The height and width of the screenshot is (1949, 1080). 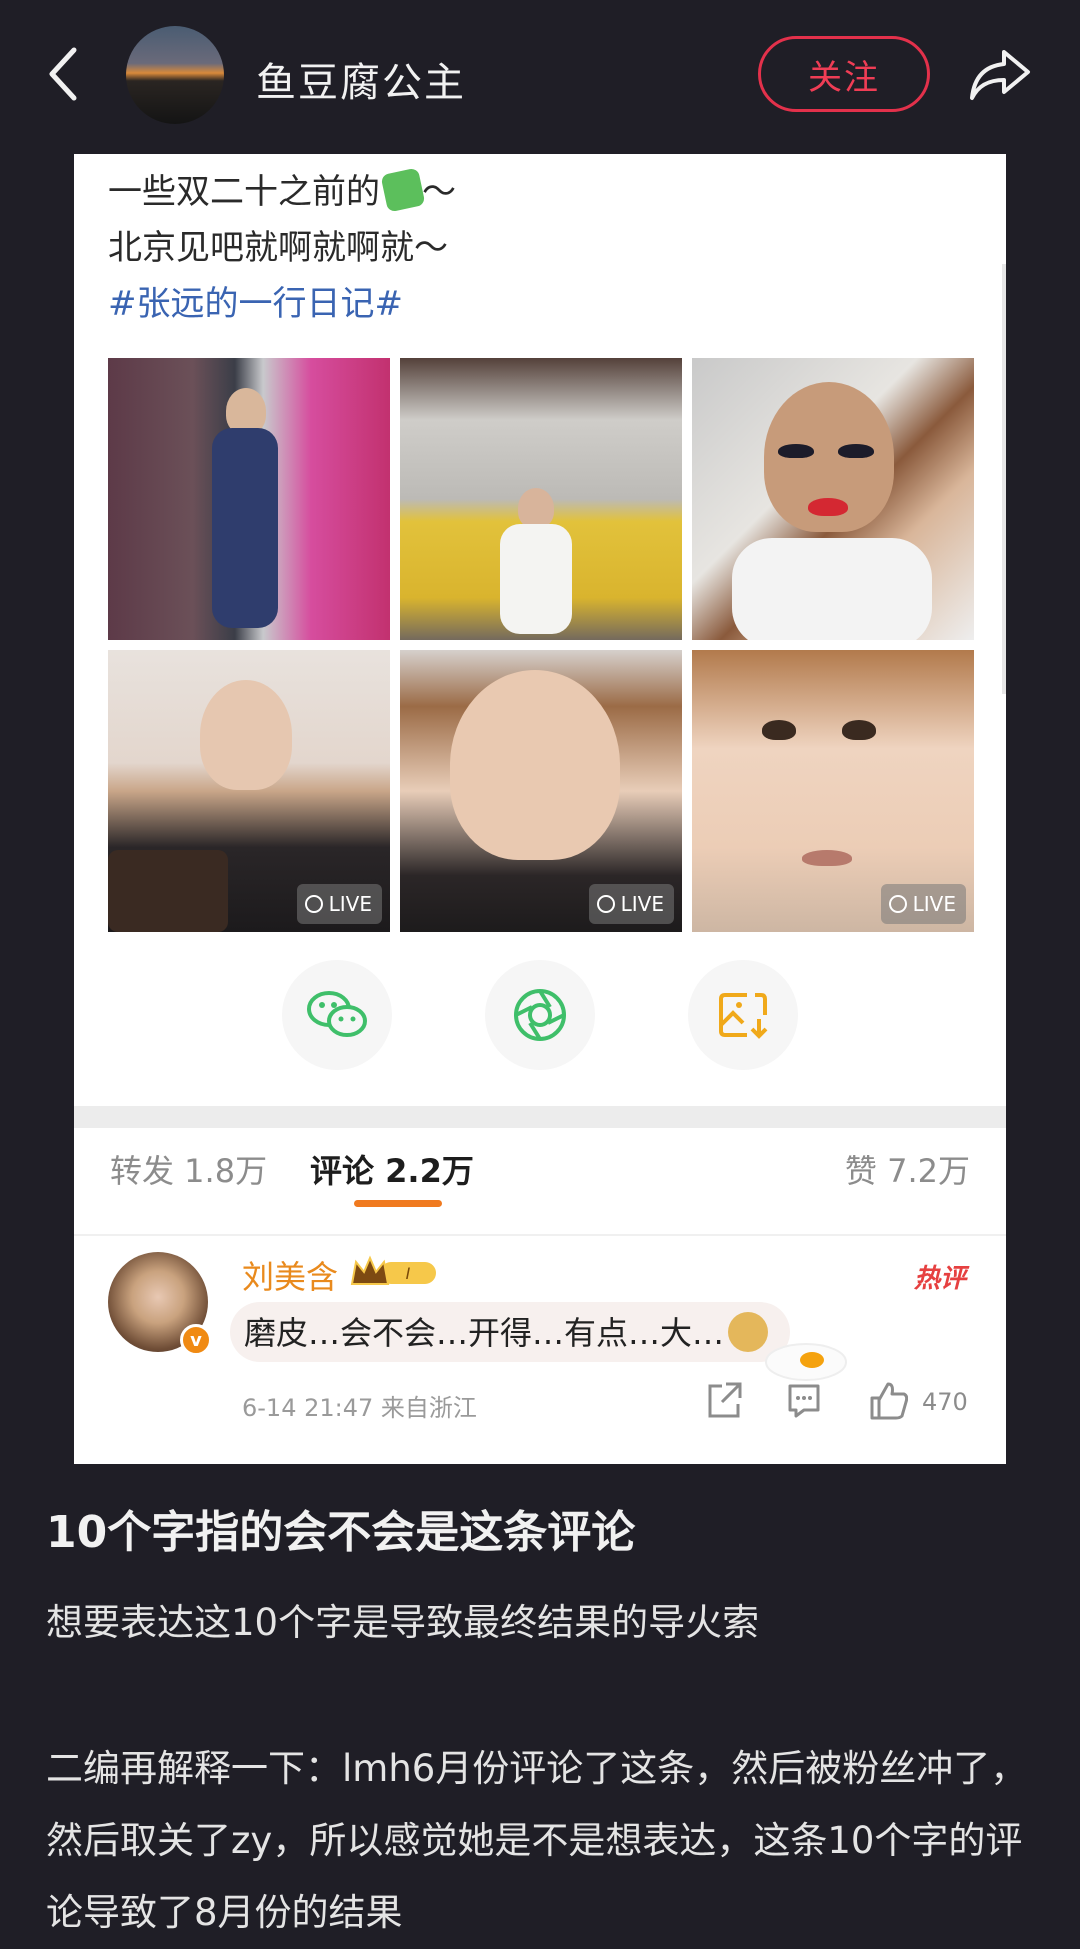 I want to click on comment-meta: 6-14 21:47 来自浙江, so click(x=359, y=1408).